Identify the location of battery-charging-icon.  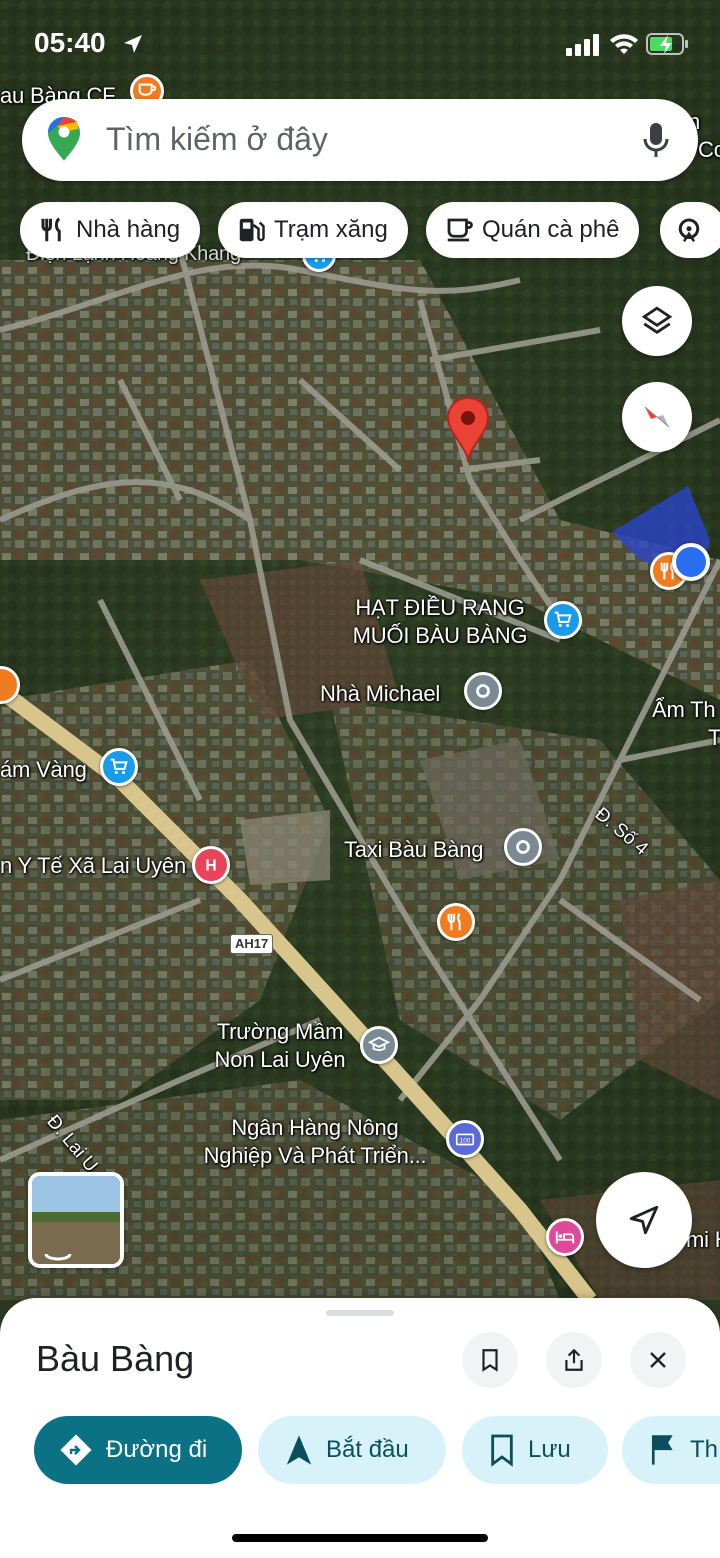
(667, 44).